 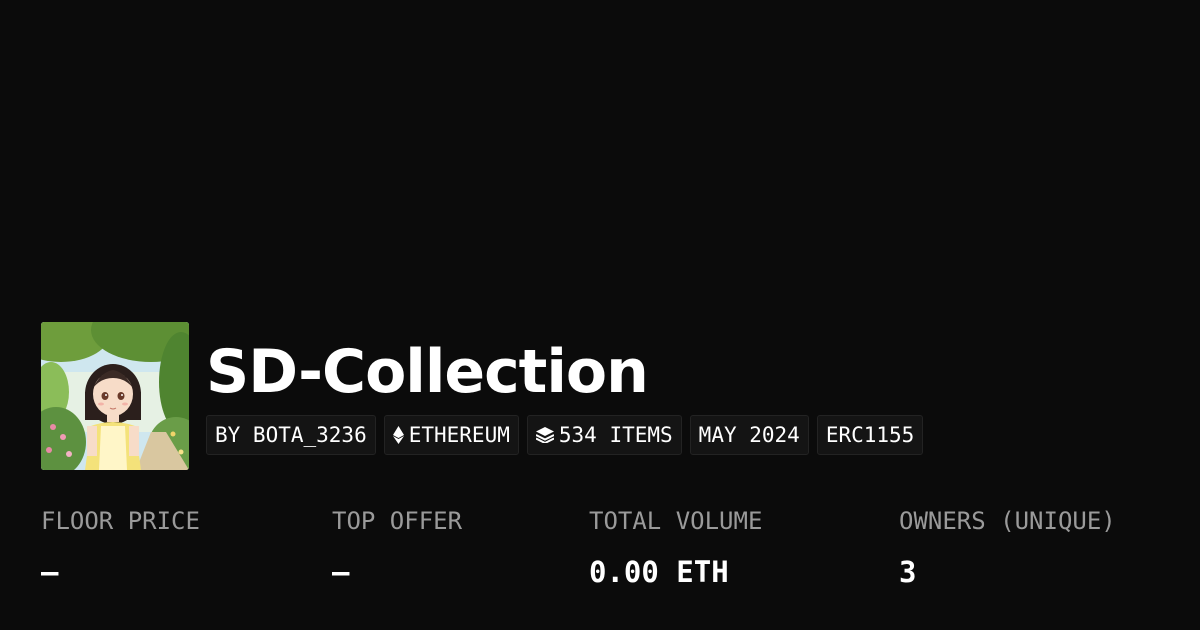 I want to click on date-label: MAY 2024, so click(x=749, y=435).